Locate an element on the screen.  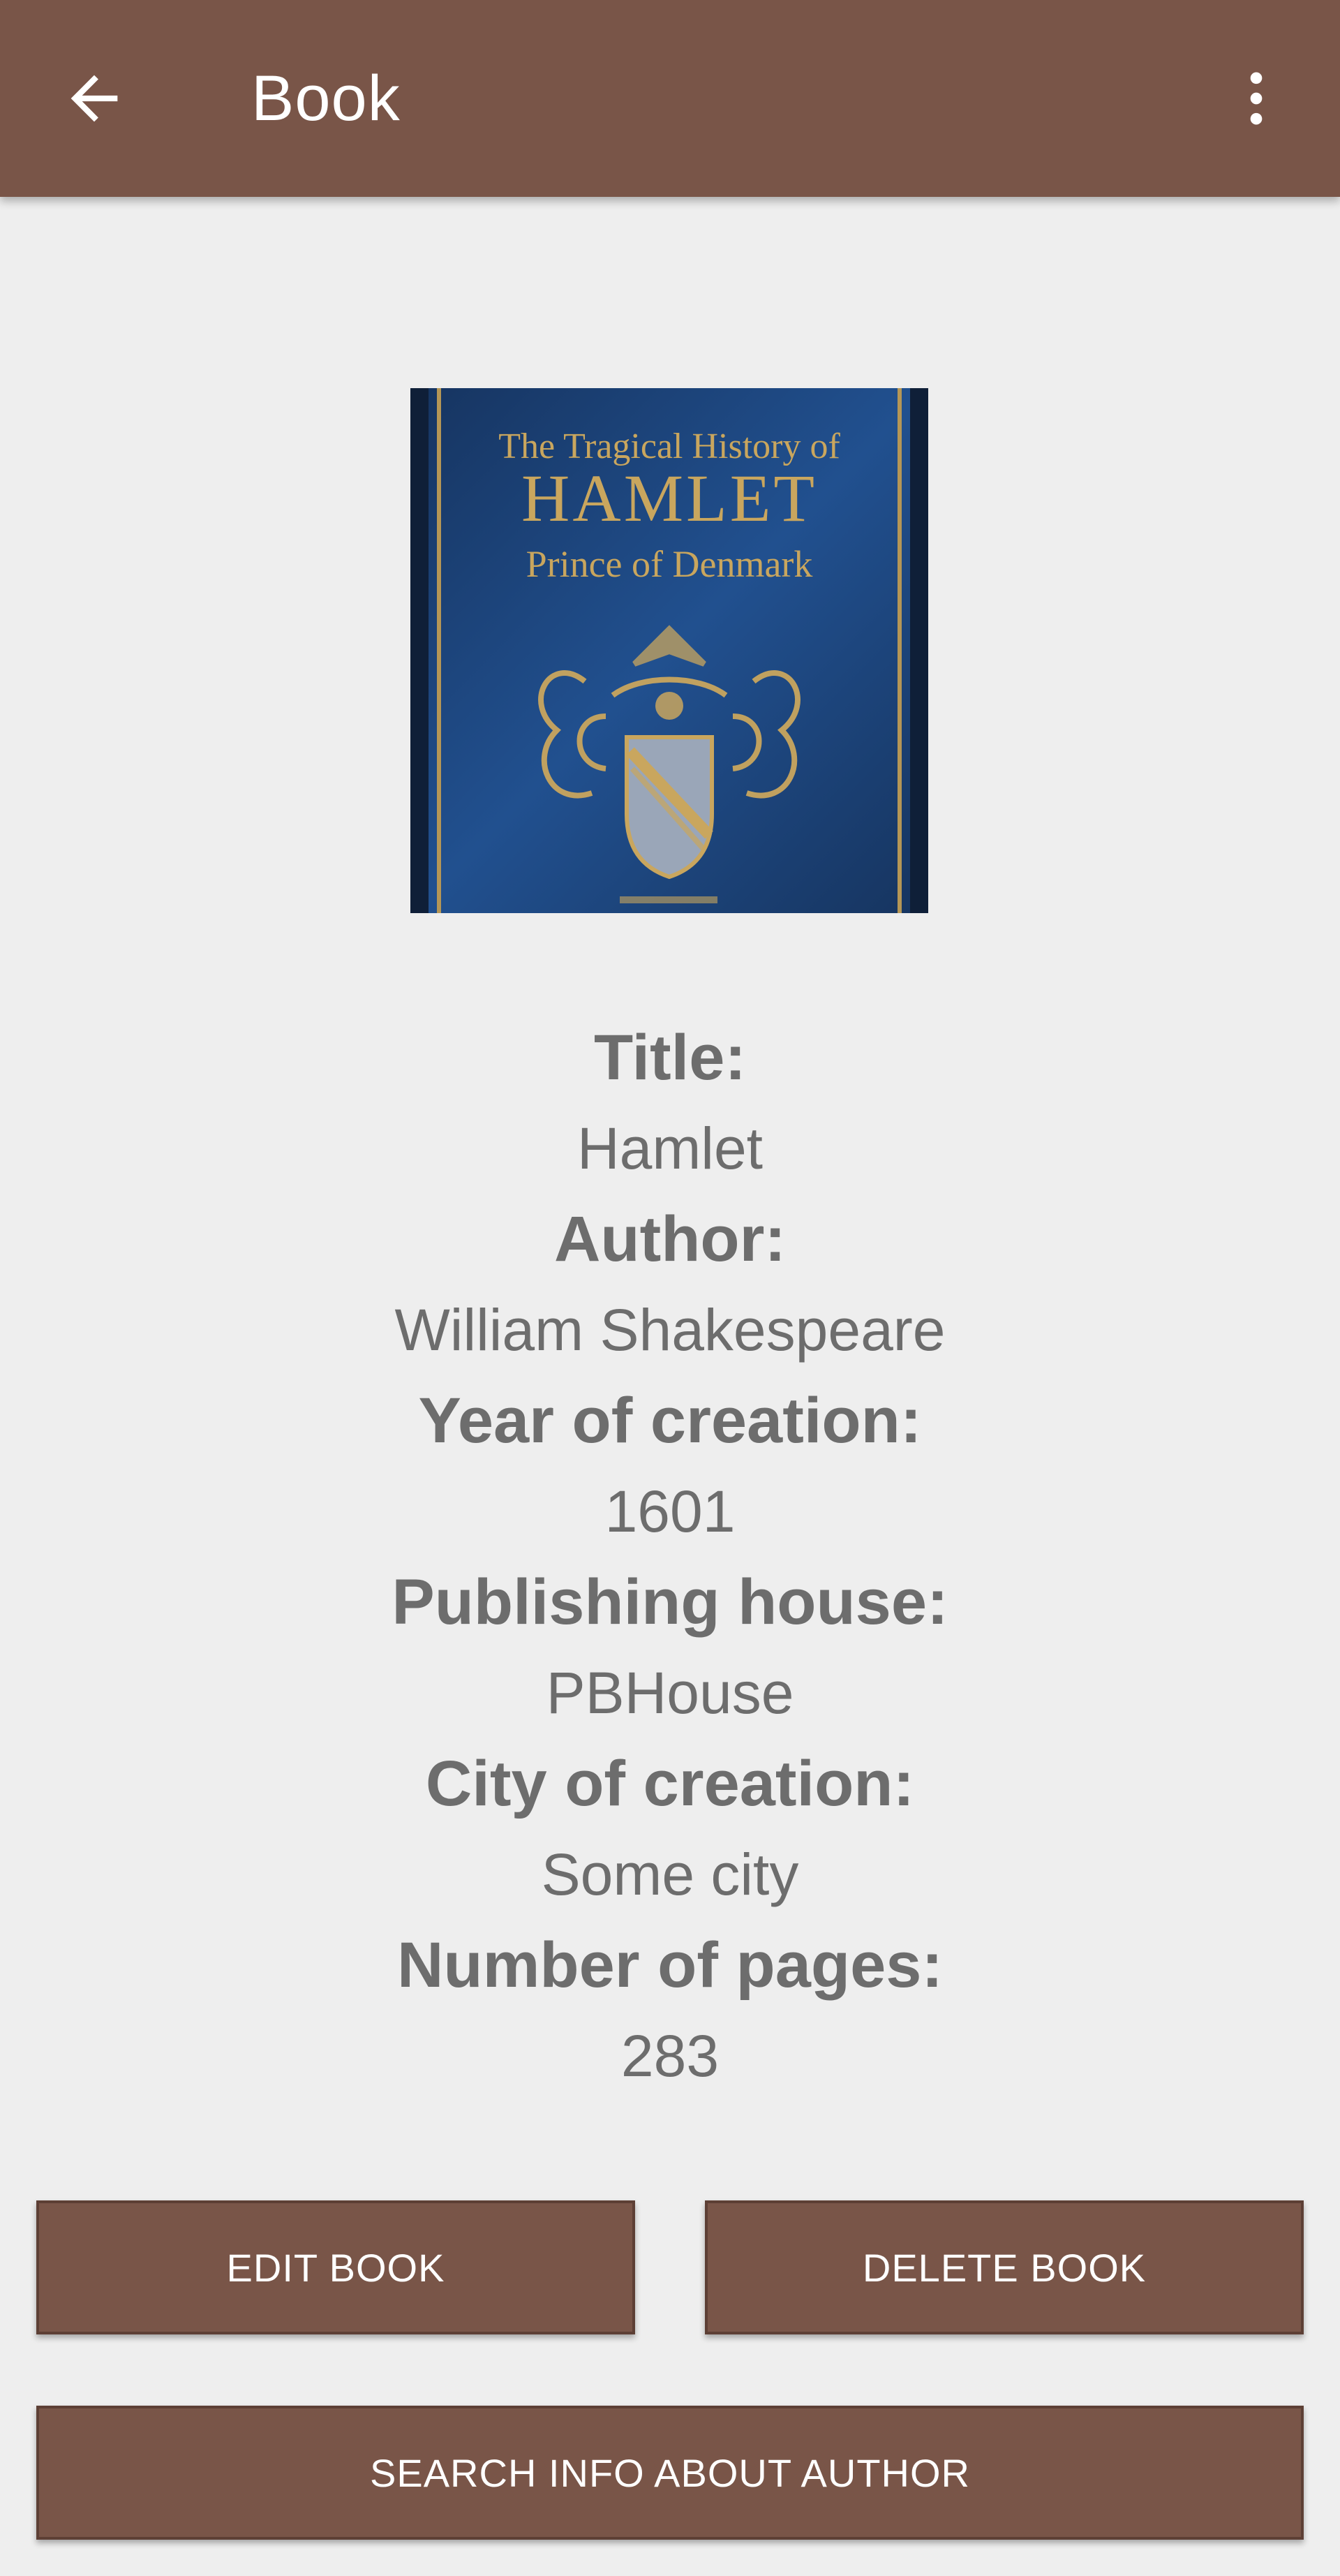
arrow-back-icon is located at coordinates (94, 98).